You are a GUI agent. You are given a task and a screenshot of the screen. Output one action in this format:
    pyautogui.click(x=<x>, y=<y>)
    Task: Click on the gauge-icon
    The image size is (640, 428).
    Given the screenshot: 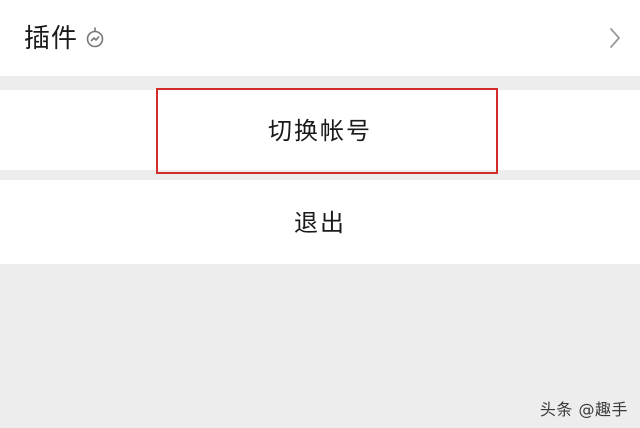 What is the action you would take?
    pyautogui.click(x=95, y=37)
    